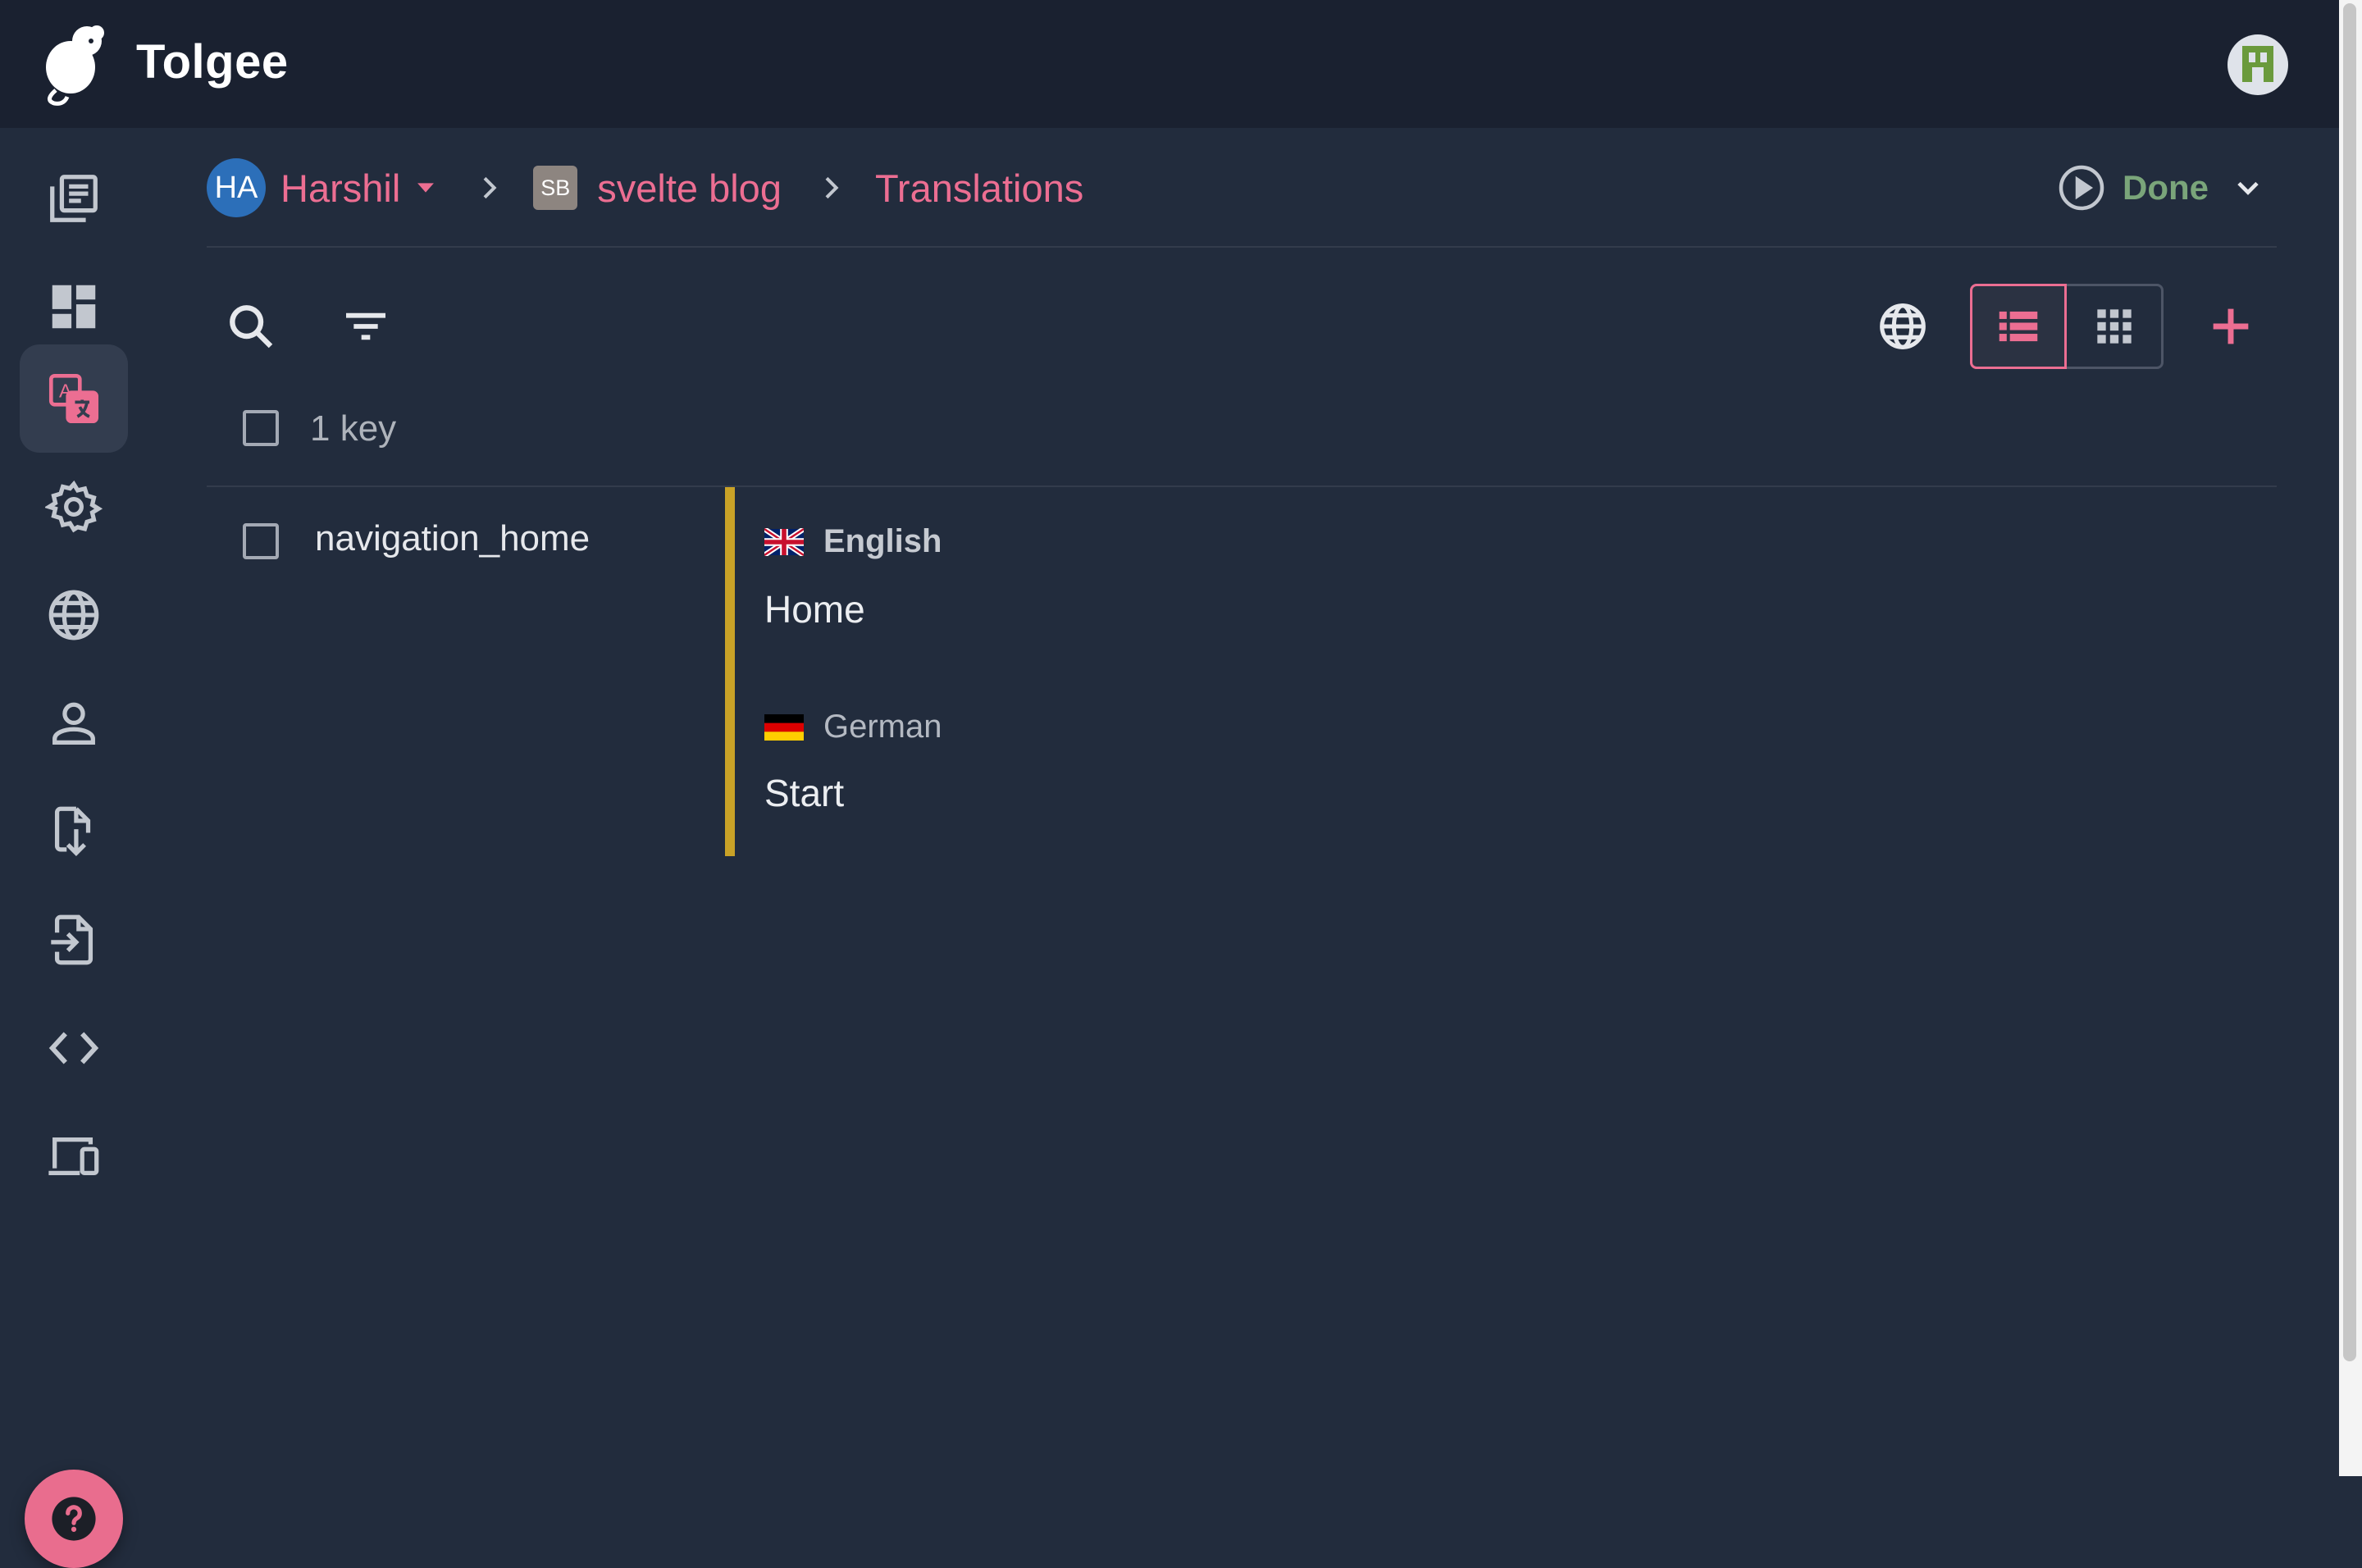 The width and height of the screenshot is (2362, 1568). Describe the element at coordinates (261, 541) in the screenshot. I see `key-checkbox` at that location.